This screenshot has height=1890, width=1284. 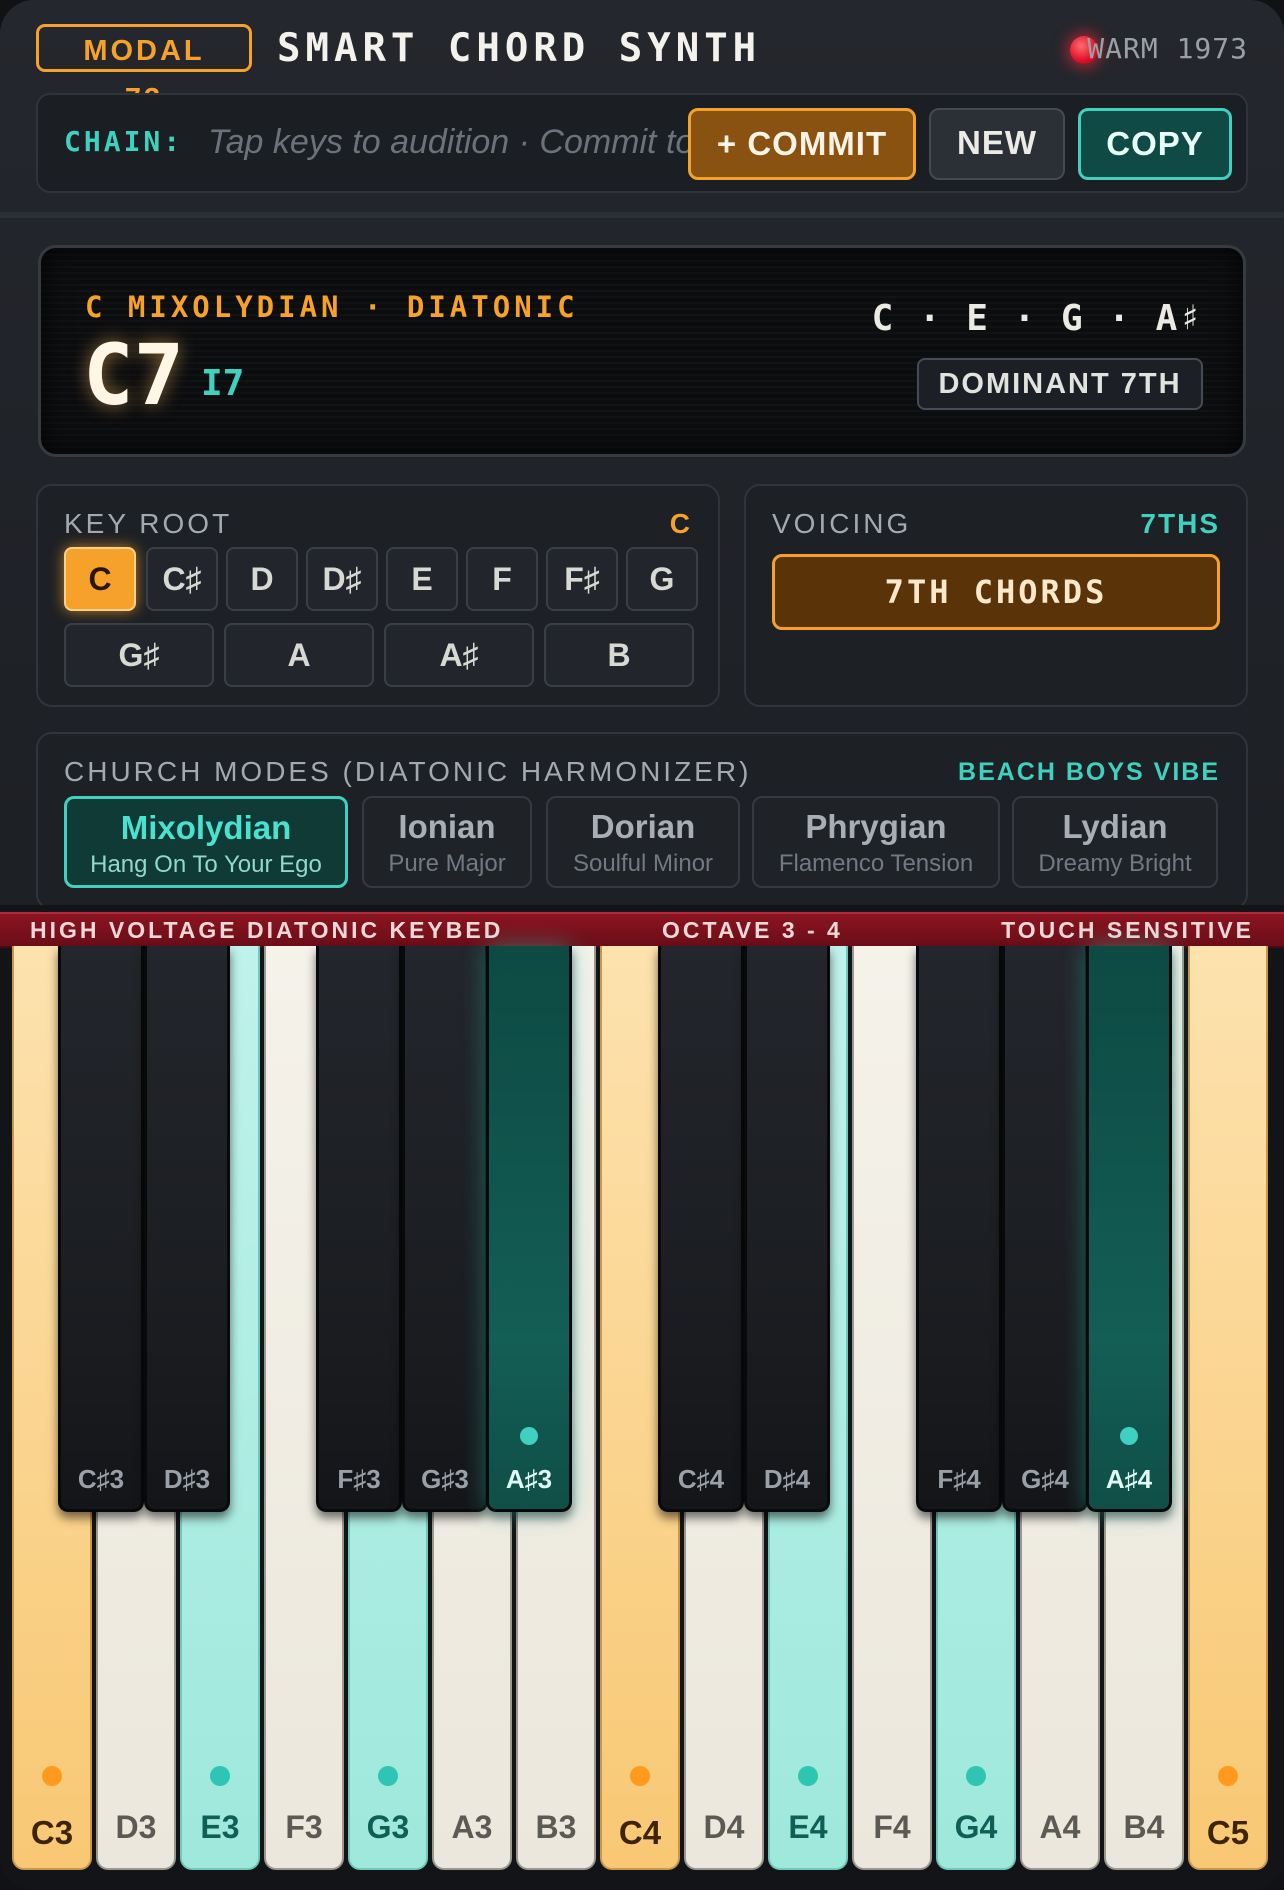 What do you see at coordinates (304, 1827) in the screenshot?
I see `key-label: F3` at bounding box center [304, 1827].